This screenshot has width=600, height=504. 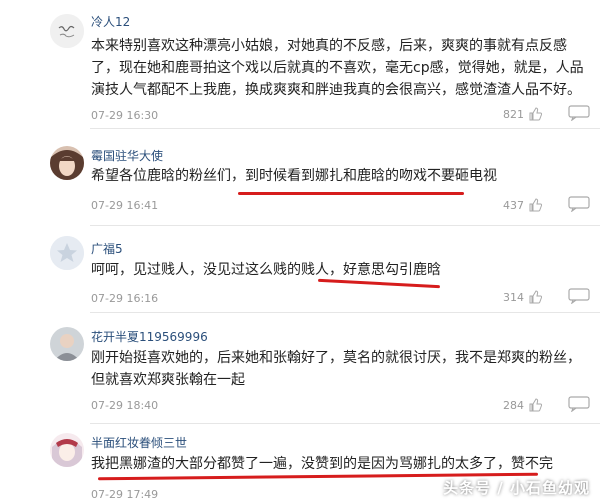 What do you see at coordinates (125, 205) in the screenshot?
I see `comment-time: 07-29 16:41` at bounding box center [125, 205].